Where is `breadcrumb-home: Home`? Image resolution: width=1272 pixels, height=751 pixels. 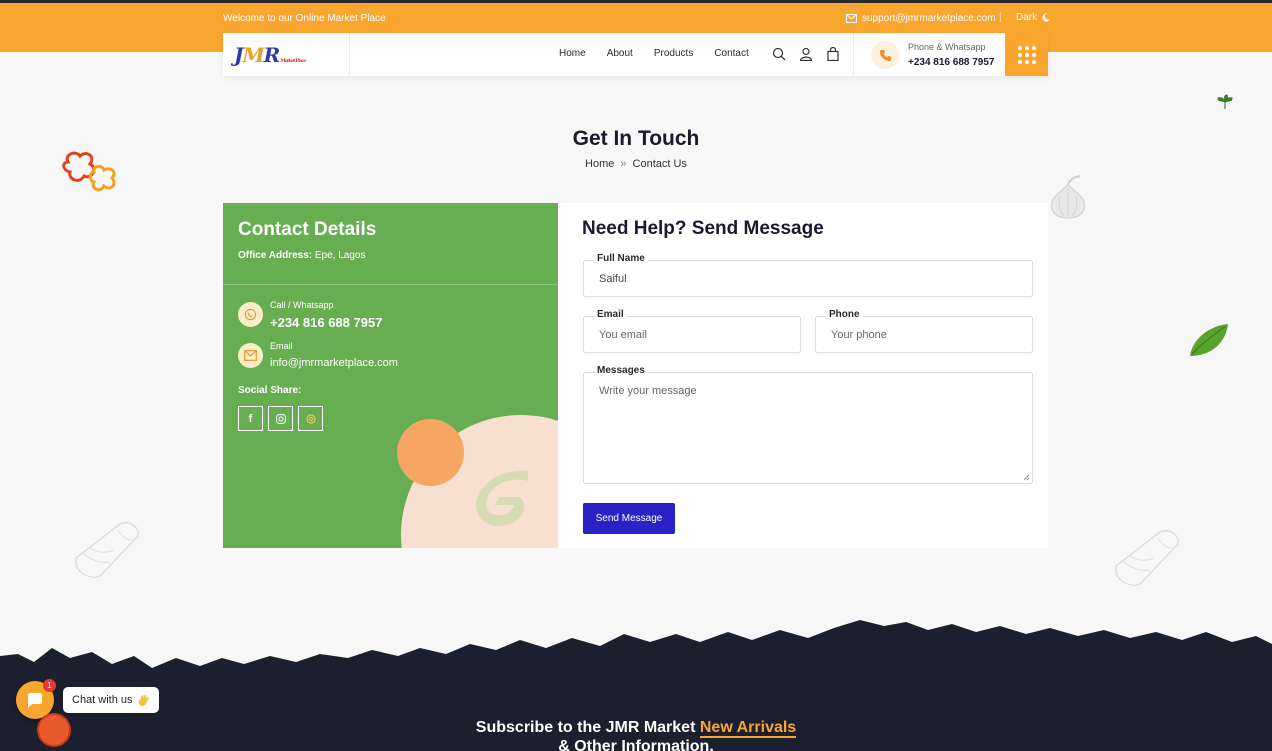
breadcrumb-home: Home is located at coordinates (599, 164).